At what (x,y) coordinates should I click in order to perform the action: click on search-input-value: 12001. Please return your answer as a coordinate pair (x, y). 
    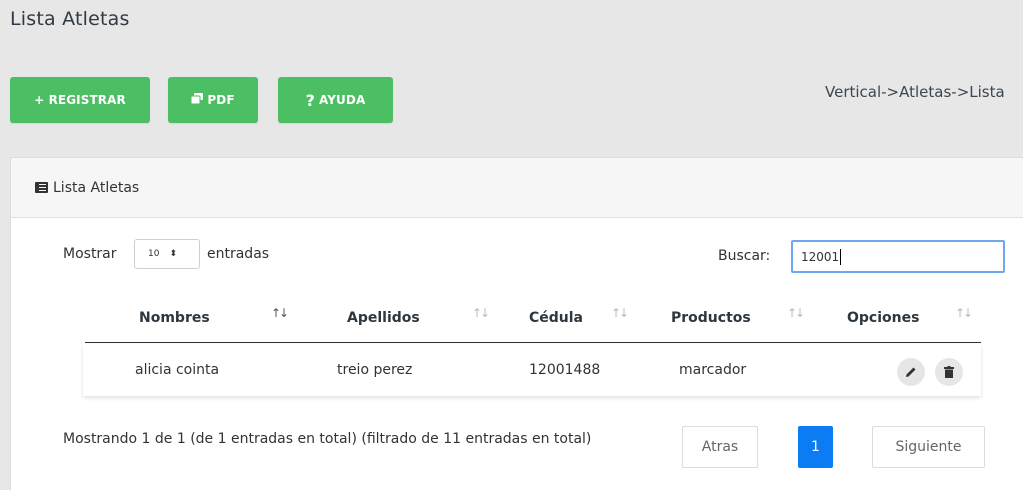
    Looking at the image, I should click on (820, 256).